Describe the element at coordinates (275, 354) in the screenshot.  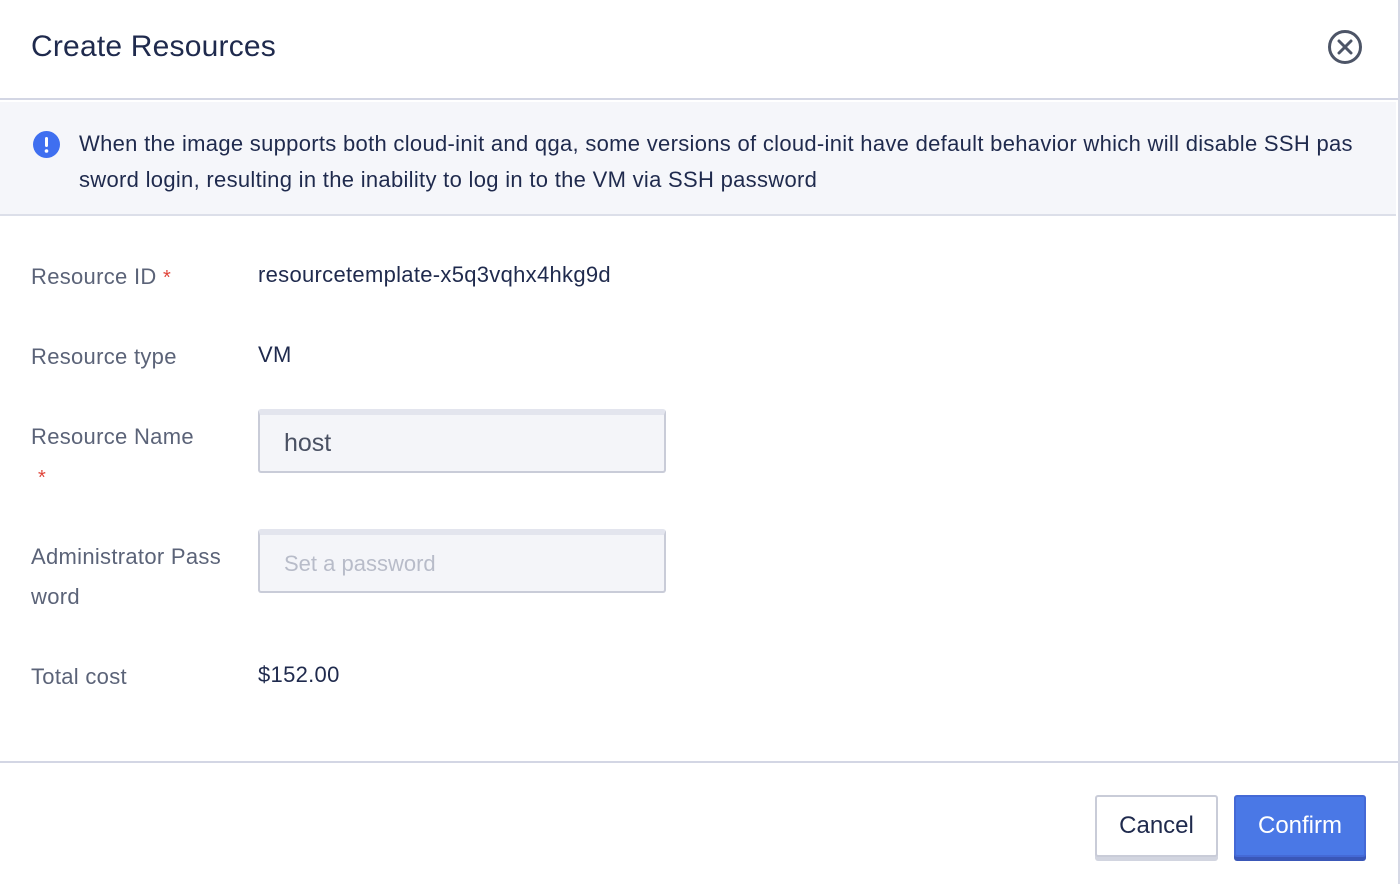
I see `resource-type-value: VM` at that location.